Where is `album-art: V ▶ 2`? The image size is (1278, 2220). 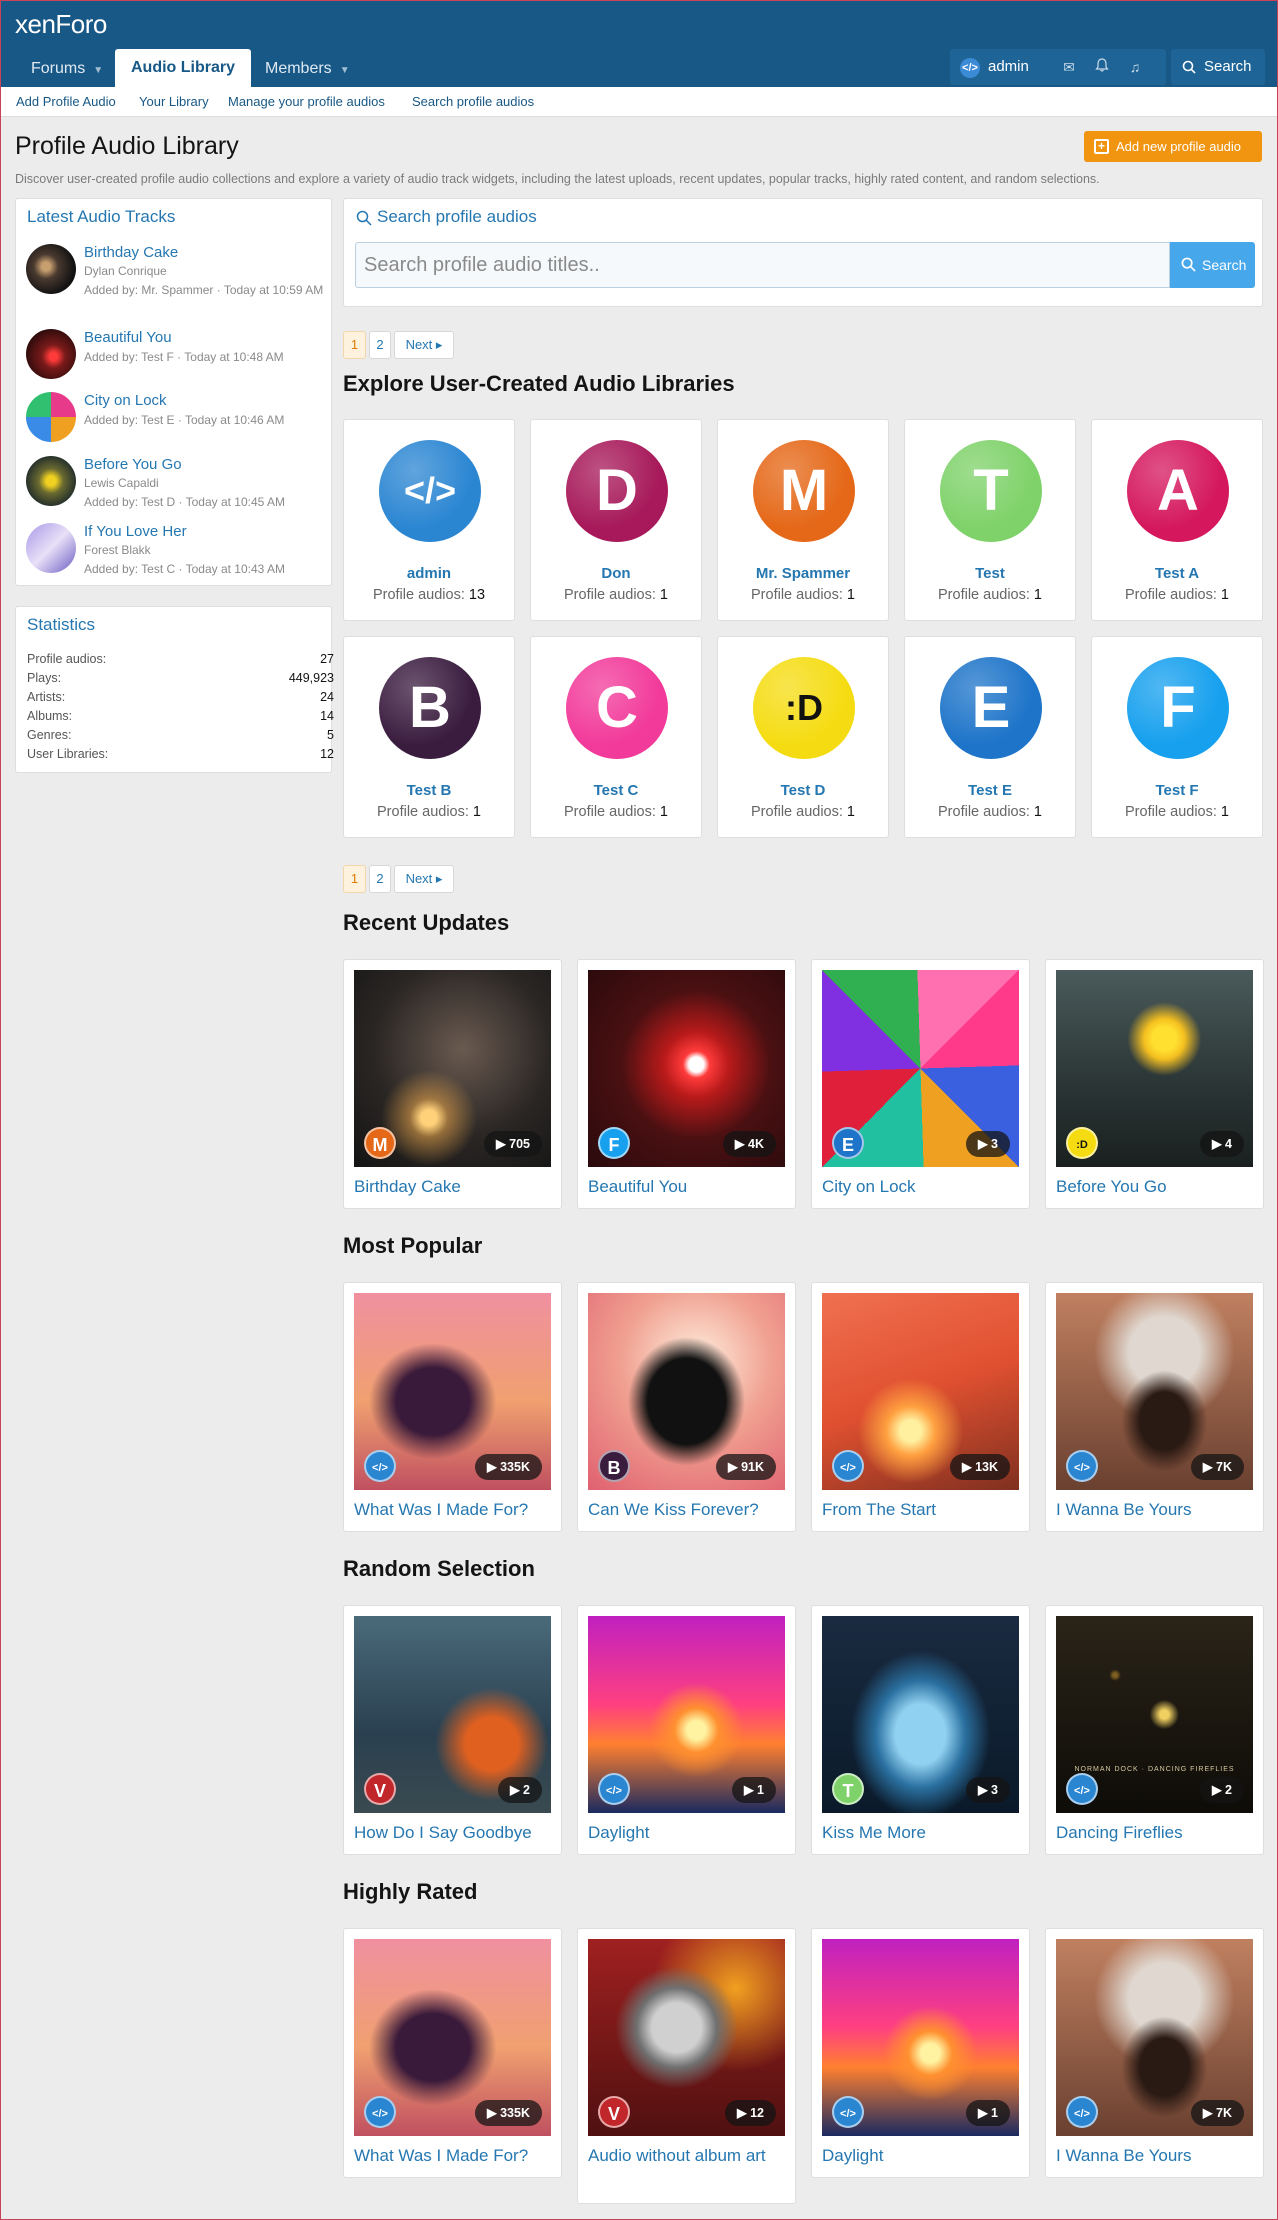
album-art: V ▶ 2 is located at coordinates (452, 1714).